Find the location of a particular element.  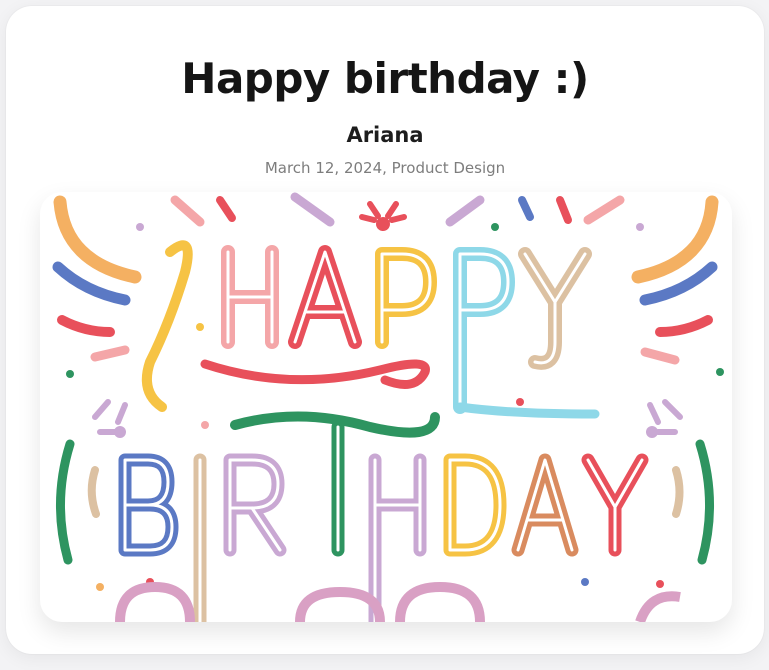

post-author: Ariana is located at coordinates (385, 135).